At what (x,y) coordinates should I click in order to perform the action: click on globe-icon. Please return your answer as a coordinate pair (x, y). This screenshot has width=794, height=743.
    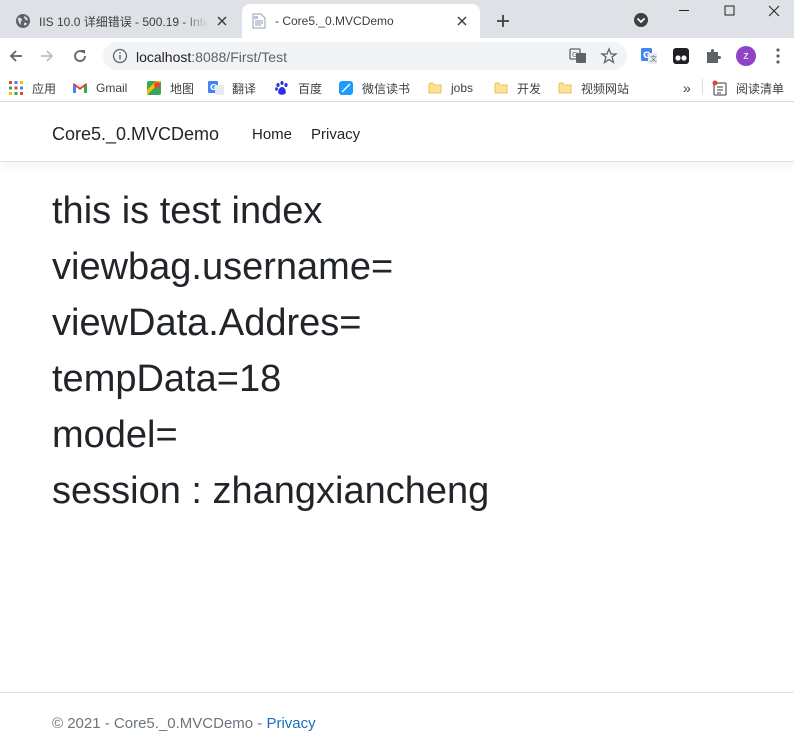
    Looking at the image, I should click on (23, 21).